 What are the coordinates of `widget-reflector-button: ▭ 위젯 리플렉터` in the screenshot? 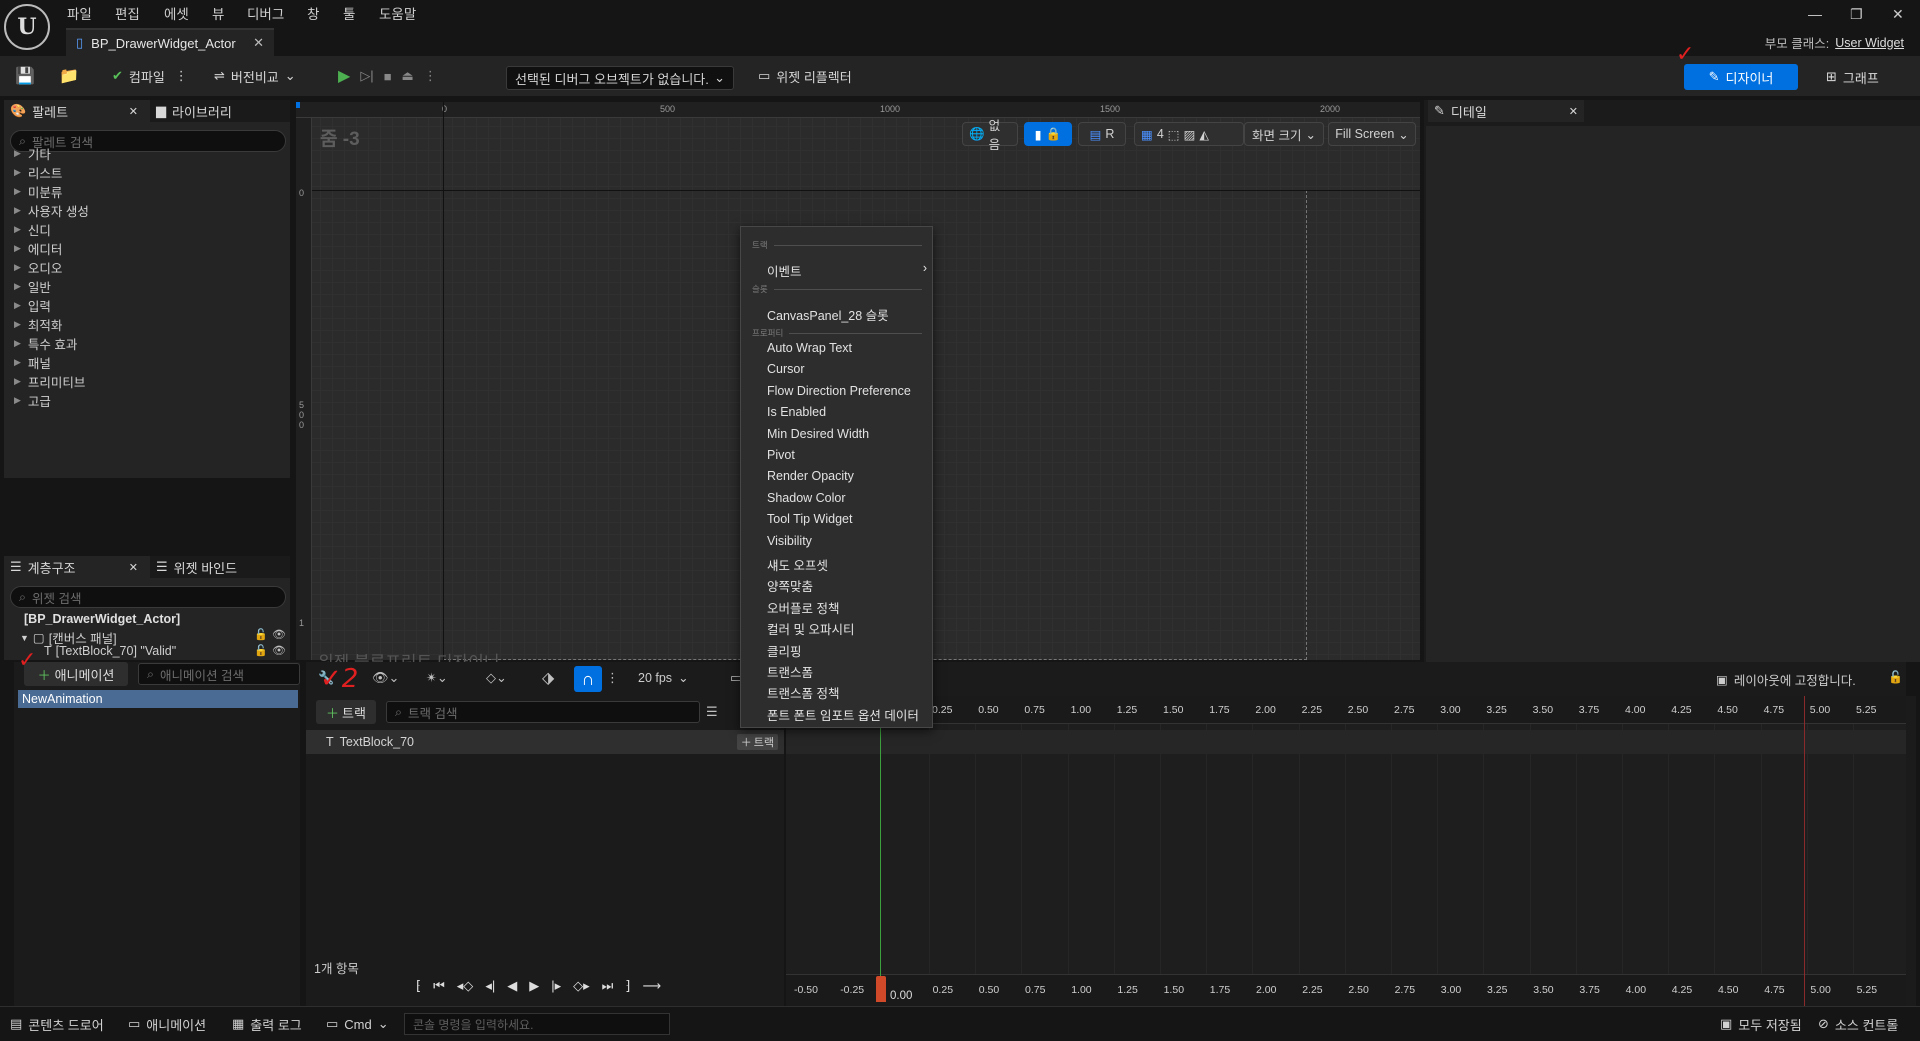 It's located at (805, 76).